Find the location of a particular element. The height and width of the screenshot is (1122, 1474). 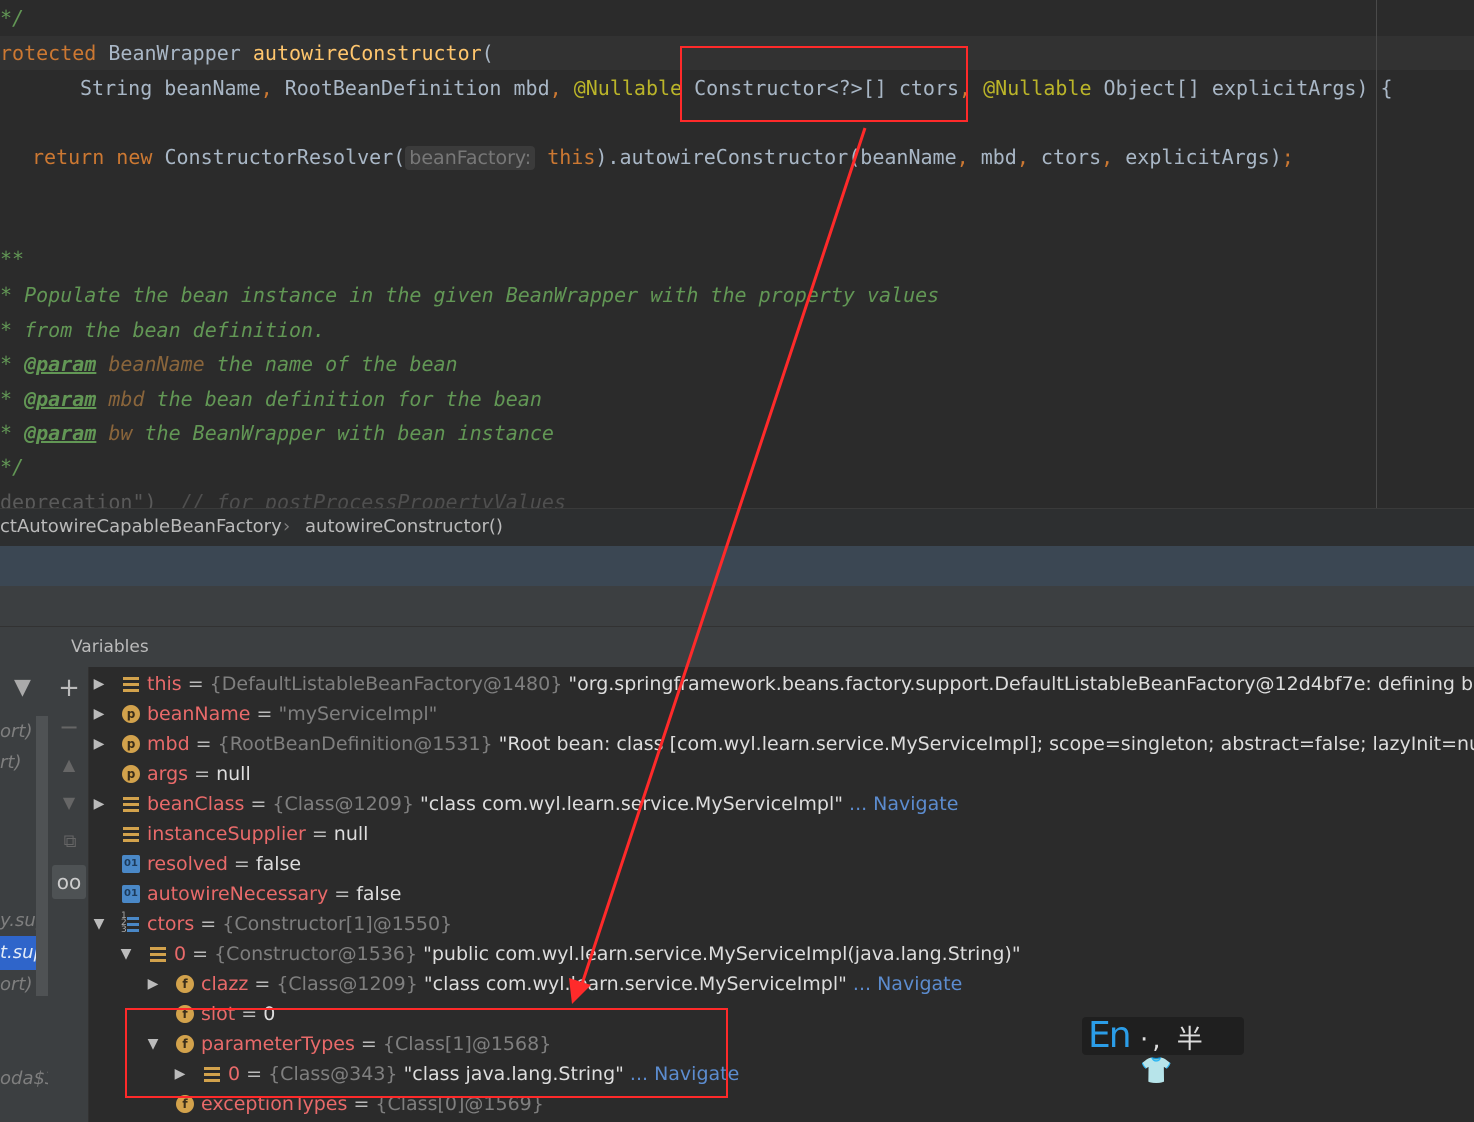

ime-indicator: En ·, 半 👕 is located at coordinates (1163, 1050).